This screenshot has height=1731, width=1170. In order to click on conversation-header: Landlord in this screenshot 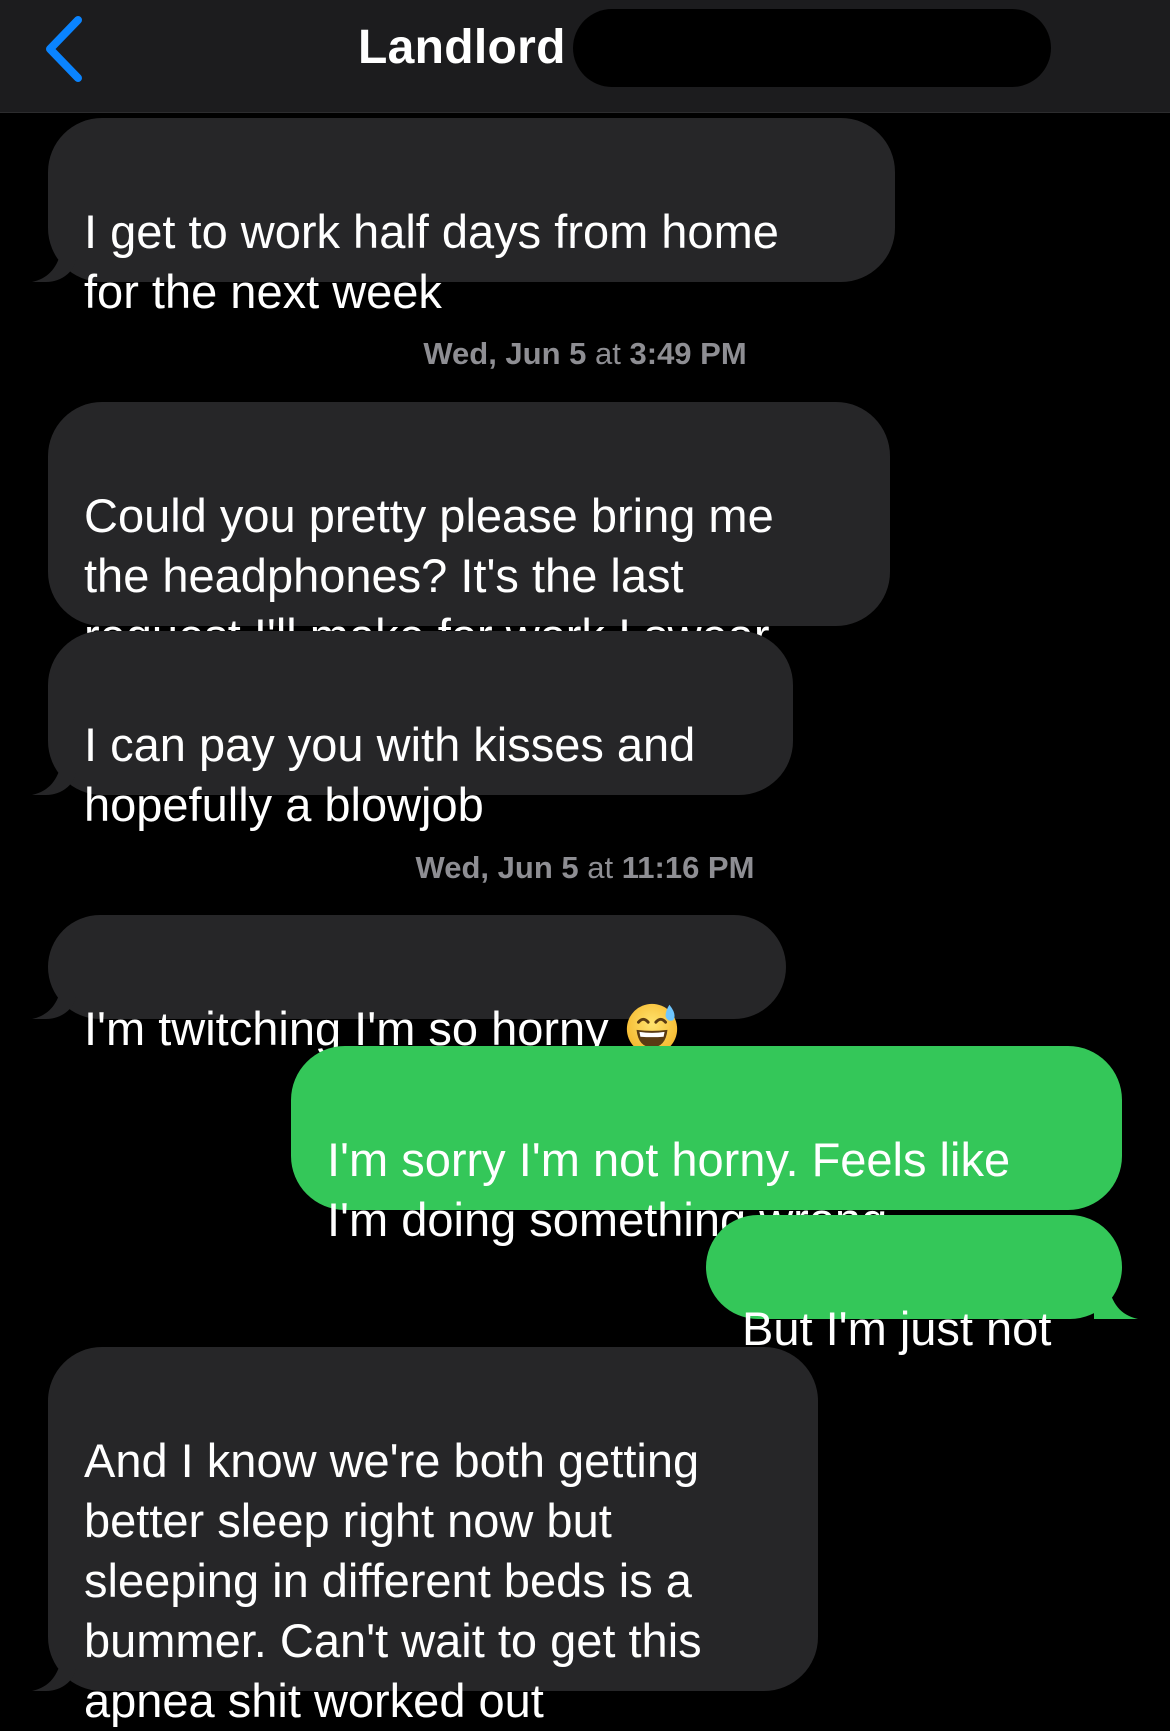, I will do `click(585, 56)`.